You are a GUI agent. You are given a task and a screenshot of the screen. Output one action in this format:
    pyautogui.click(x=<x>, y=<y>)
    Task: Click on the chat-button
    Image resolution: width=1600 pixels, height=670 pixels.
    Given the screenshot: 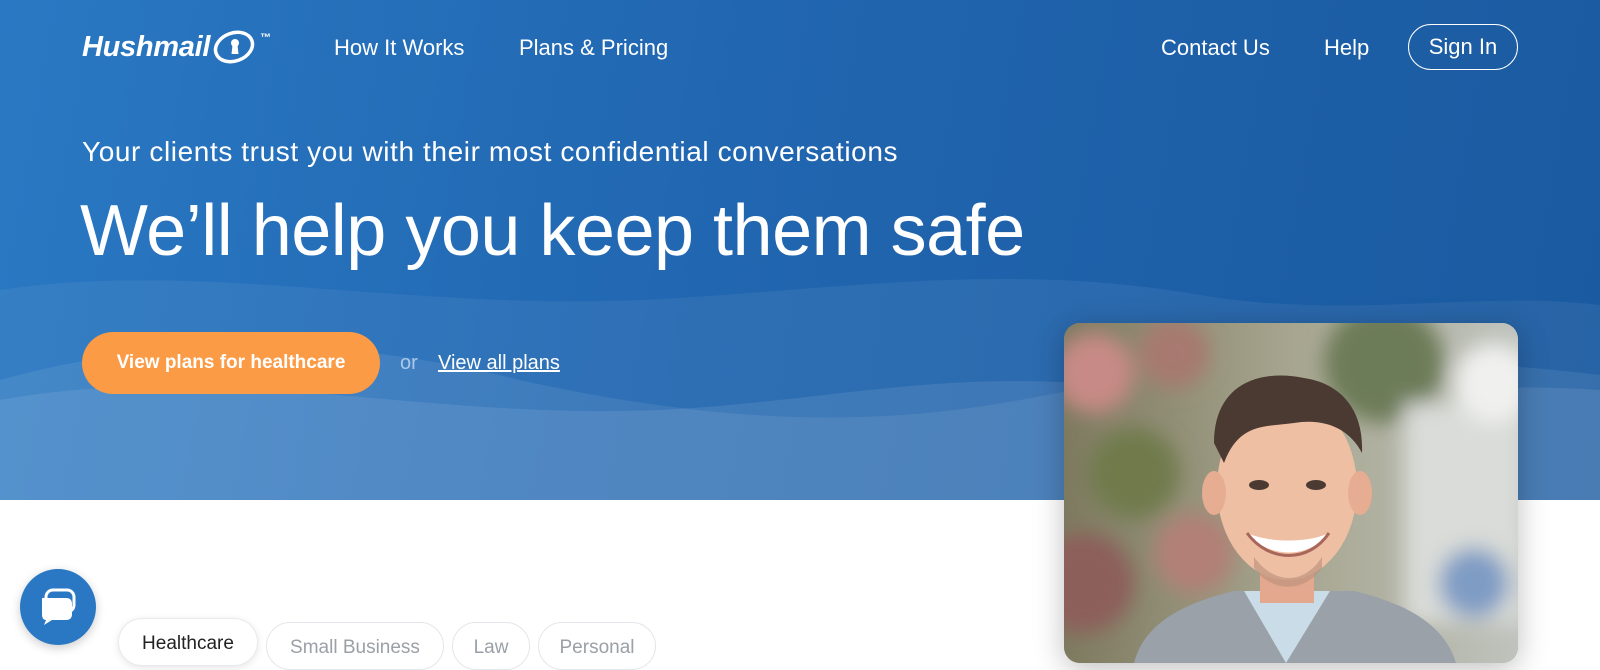 What is the action you would take?
    pyautogui.click(x=58, y=607)
    